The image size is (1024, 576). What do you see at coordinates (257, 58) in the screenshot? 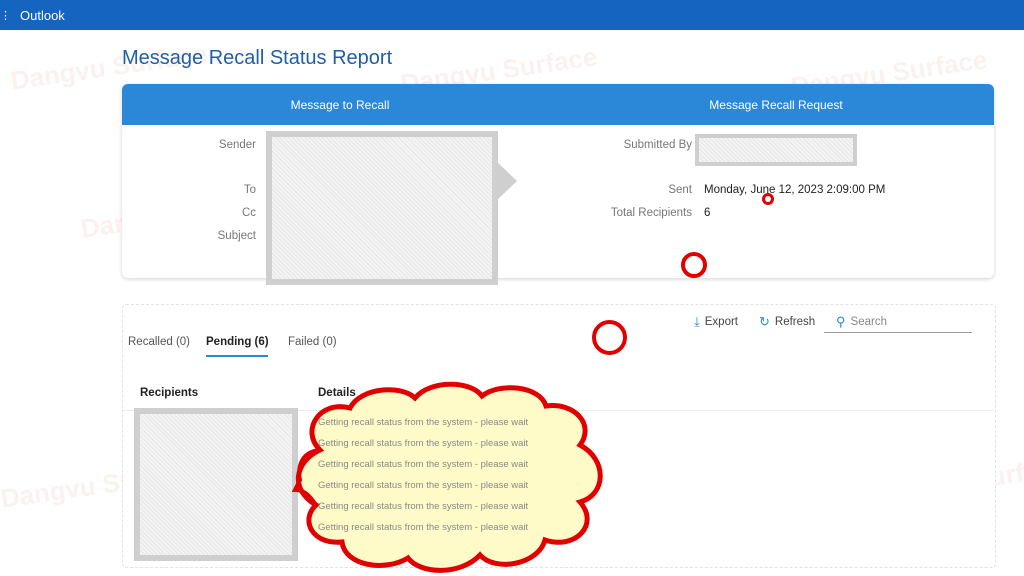
I see `page-title: Message Recall Status Report` at bounding box center [257, 58].